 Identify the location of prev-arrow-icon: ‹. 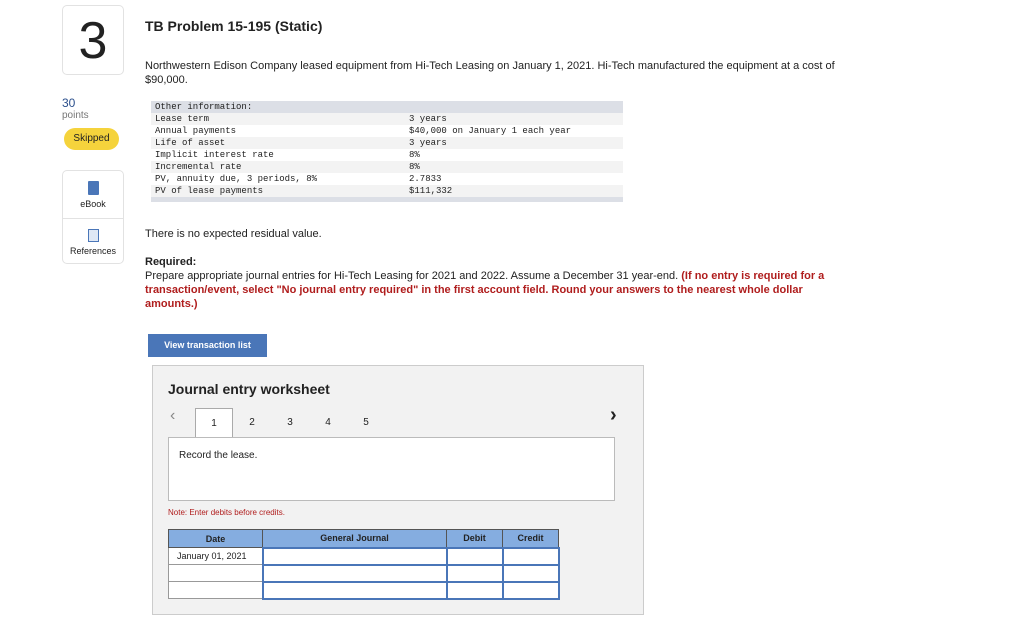
(172, 416).